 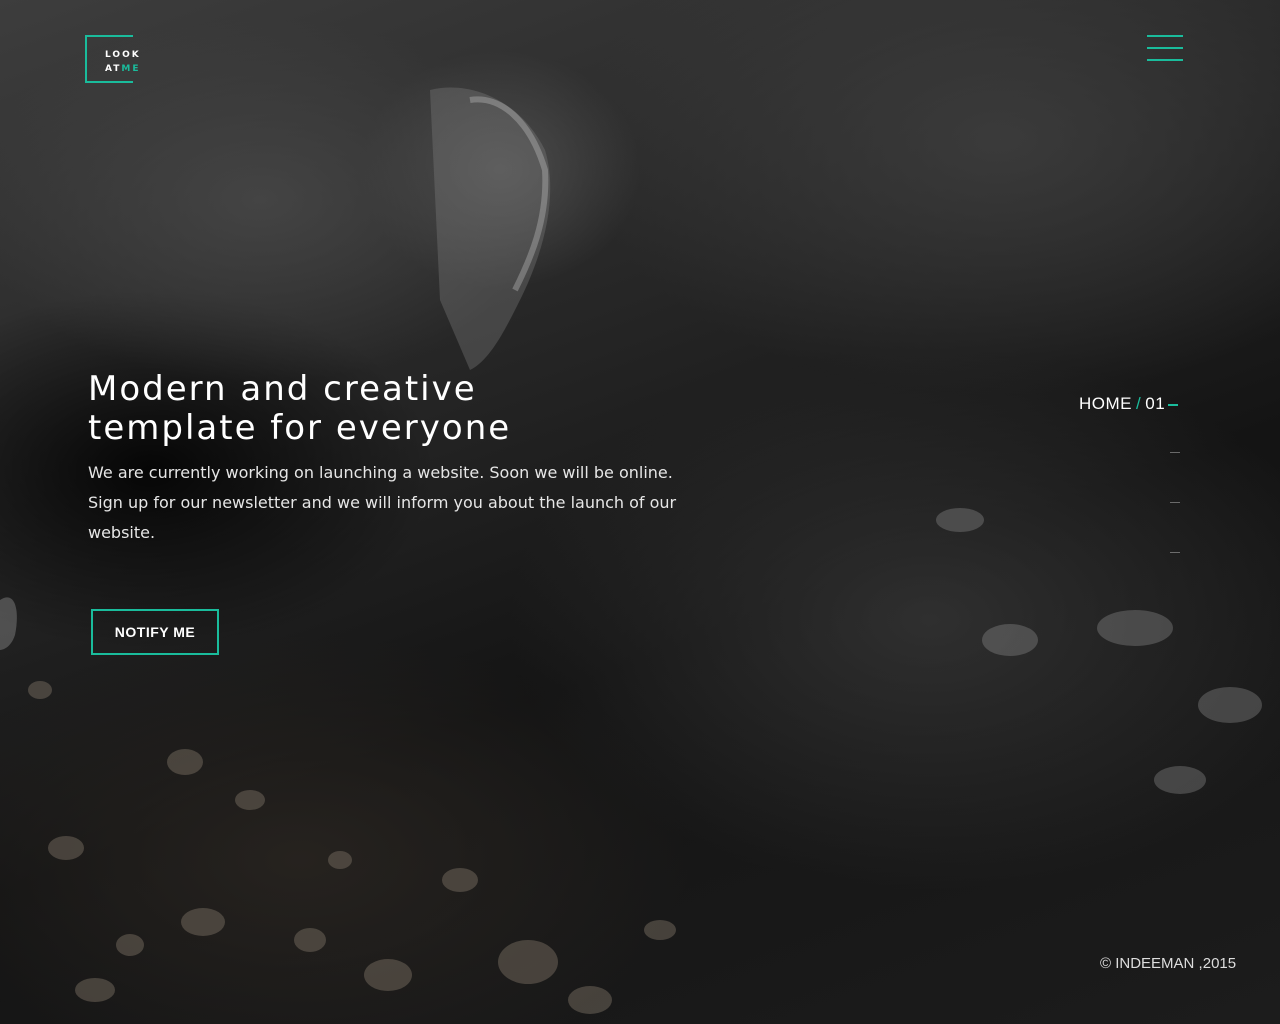 What do you see at coordinates (1165, 60) in the screenshot?
I see `menu-bar-bottom` at bounding box center [1165, 60].